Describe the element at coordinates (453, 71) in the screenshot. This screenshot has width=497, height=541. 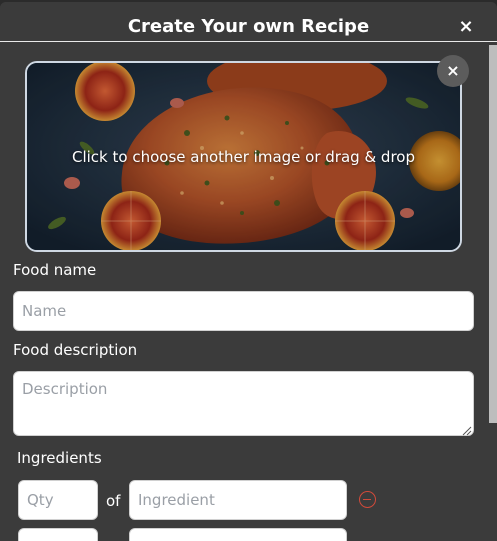
I see `remove-image-button: ×` at that location.